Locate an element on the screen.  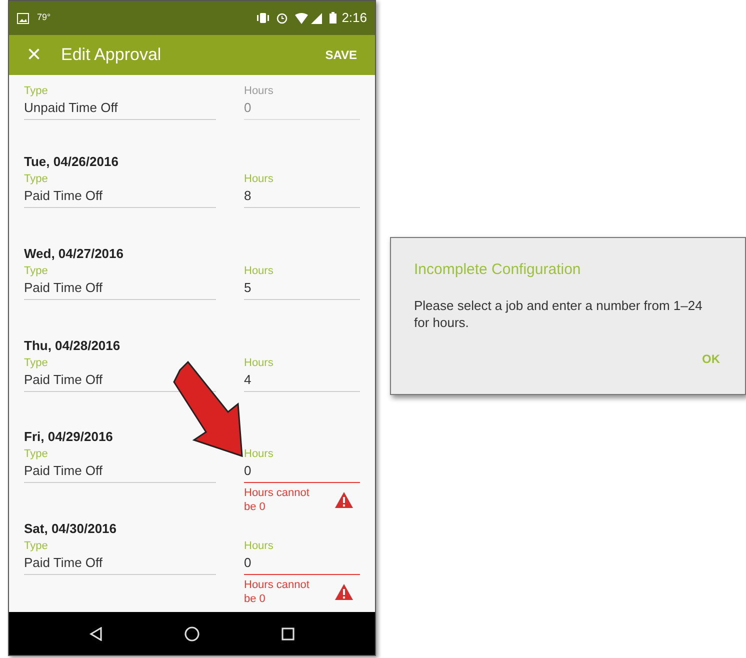
overview-icon is located at coordinates (287, 633).